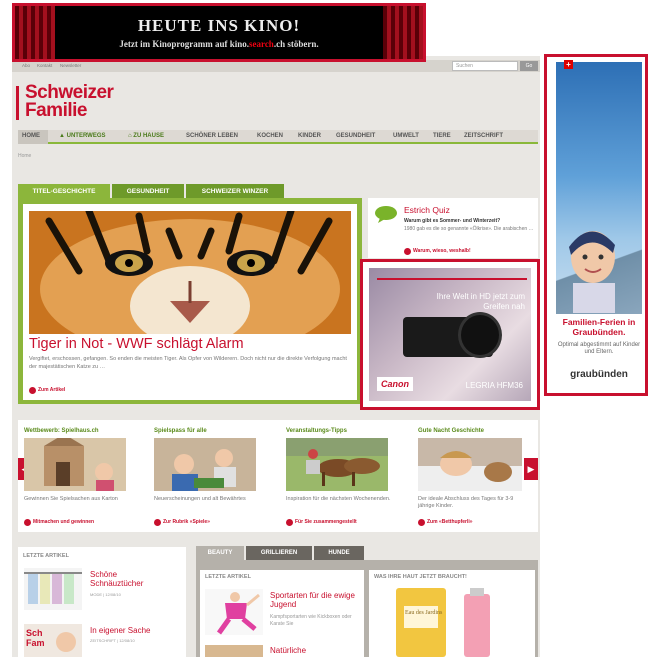  What do you see at coordinates (288, 650) in the screenshot?
I see `natural-article-title: Natürliche` at bounding box center [288, 650].